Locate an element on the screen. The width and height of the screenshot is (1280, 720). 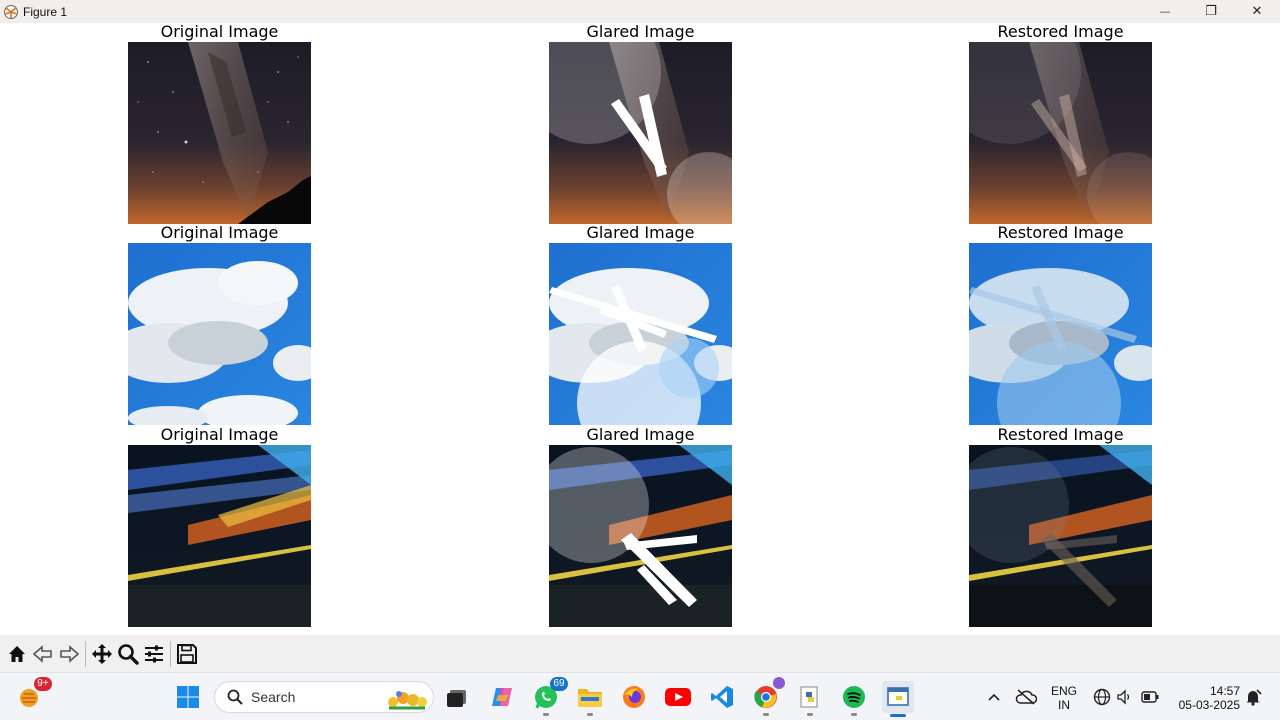
vscode-button is located at coordinates (722, 697).